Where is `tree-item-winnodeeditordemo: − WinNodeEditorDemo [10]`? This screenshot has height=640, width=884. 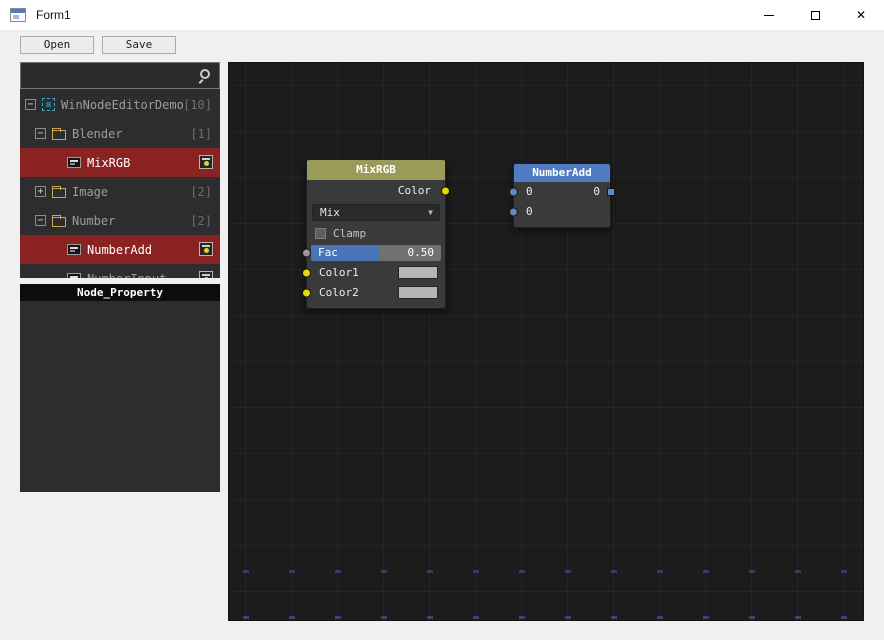 tree-item-winnodeeditordemo: − WinNodeEditorDemo [10] is located at coordinates (120, 104).